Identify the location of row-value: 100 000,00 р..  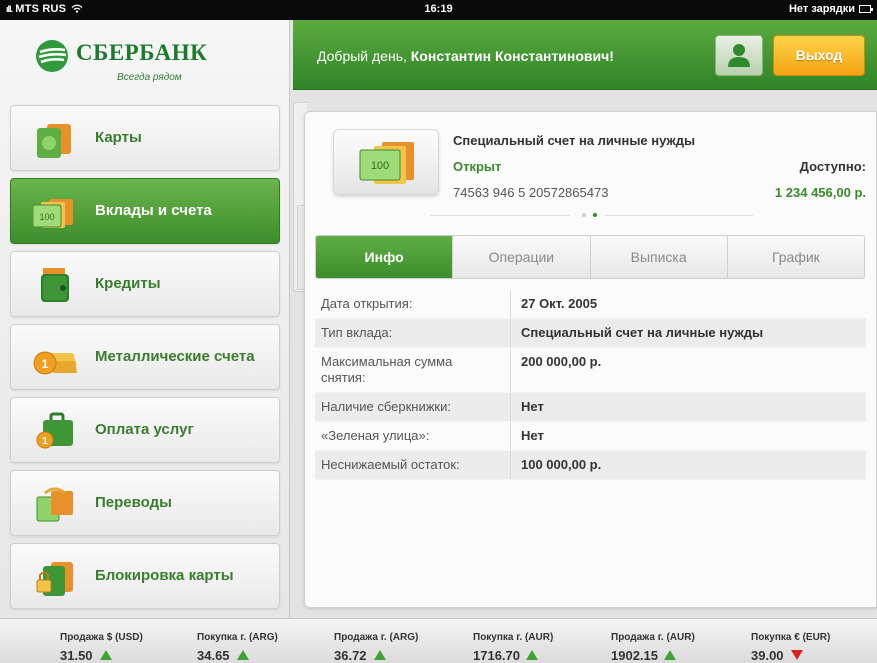
(561, 464).